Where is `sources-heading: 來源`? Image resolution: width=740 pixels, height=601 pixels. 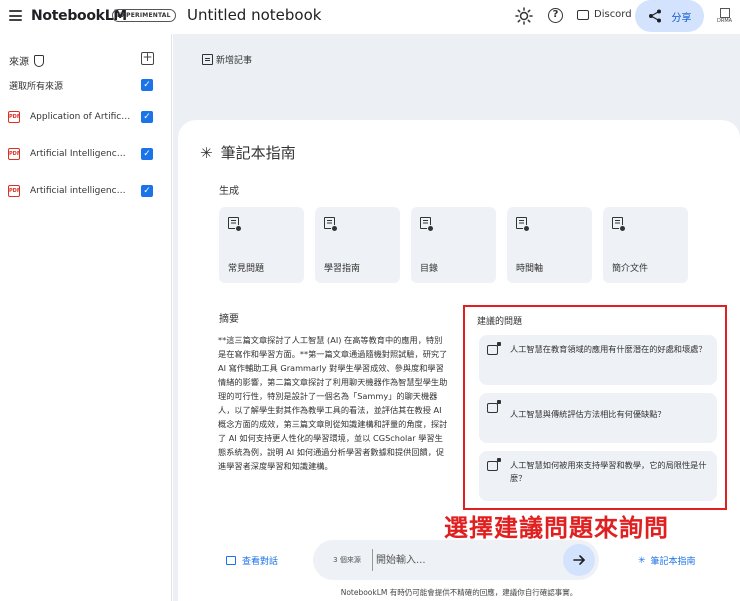 sources-heading: 來源 is located at coordinates (26, 60).